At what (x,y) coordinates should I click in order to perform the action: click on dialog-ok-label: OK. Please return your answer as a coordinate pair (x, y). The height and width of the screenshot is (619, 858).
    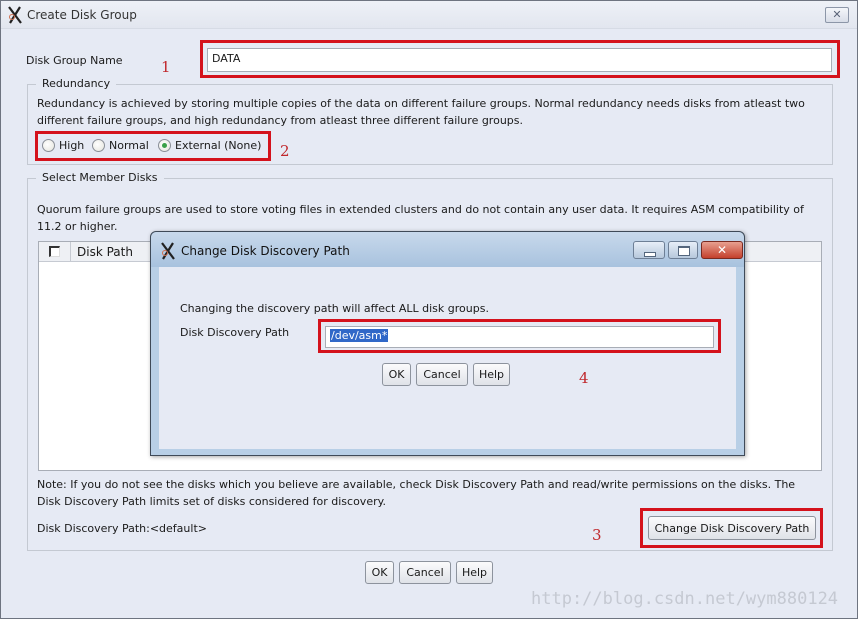
    Looking at the image, I should click on (396, 374).